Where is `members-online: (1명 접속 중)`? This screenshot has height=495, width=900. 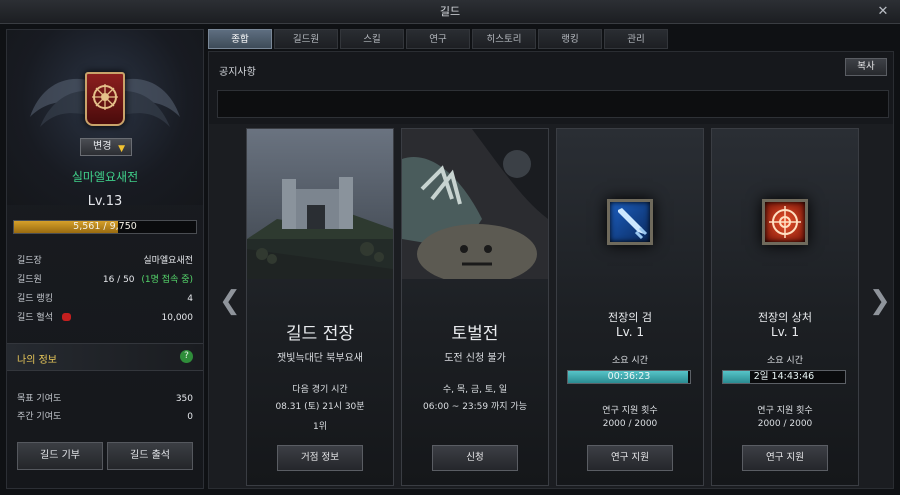 members-online: (1명 접속 중) is located at coordinates (167, 280).